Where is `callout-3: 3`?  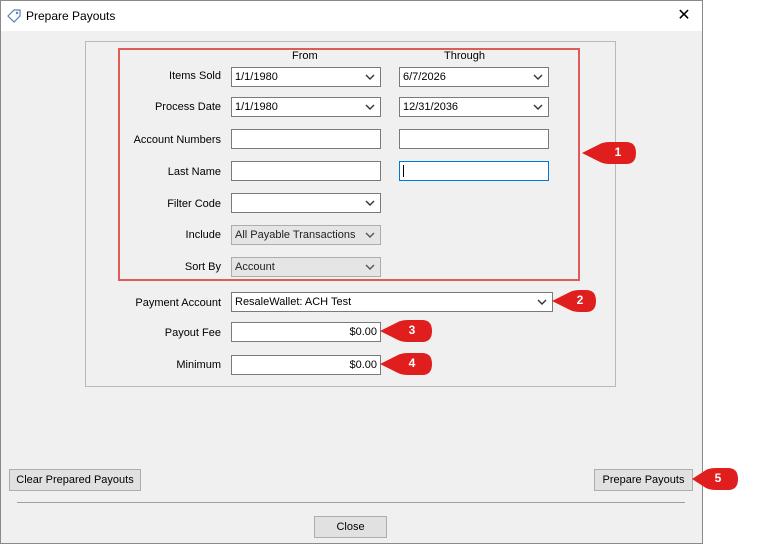
callout-3: 3 is located at coordinates (408, 331).